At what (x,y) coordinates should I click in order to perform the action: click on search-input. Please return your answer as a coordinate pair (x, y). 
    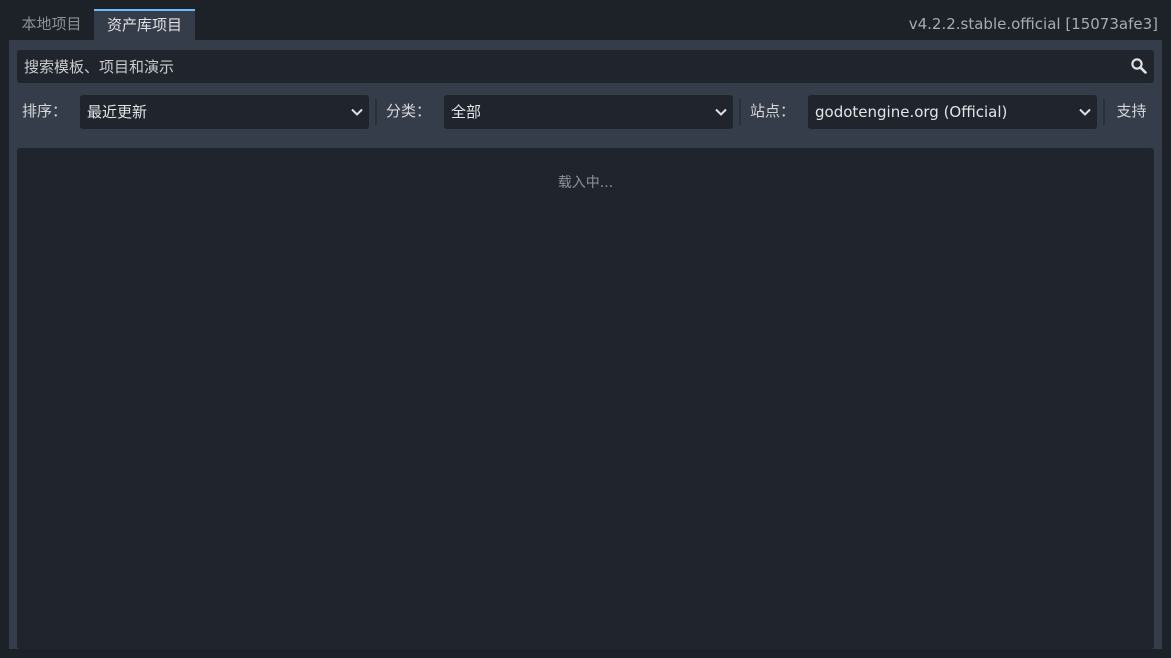
    Looking at the image, I should click on (567, 66).